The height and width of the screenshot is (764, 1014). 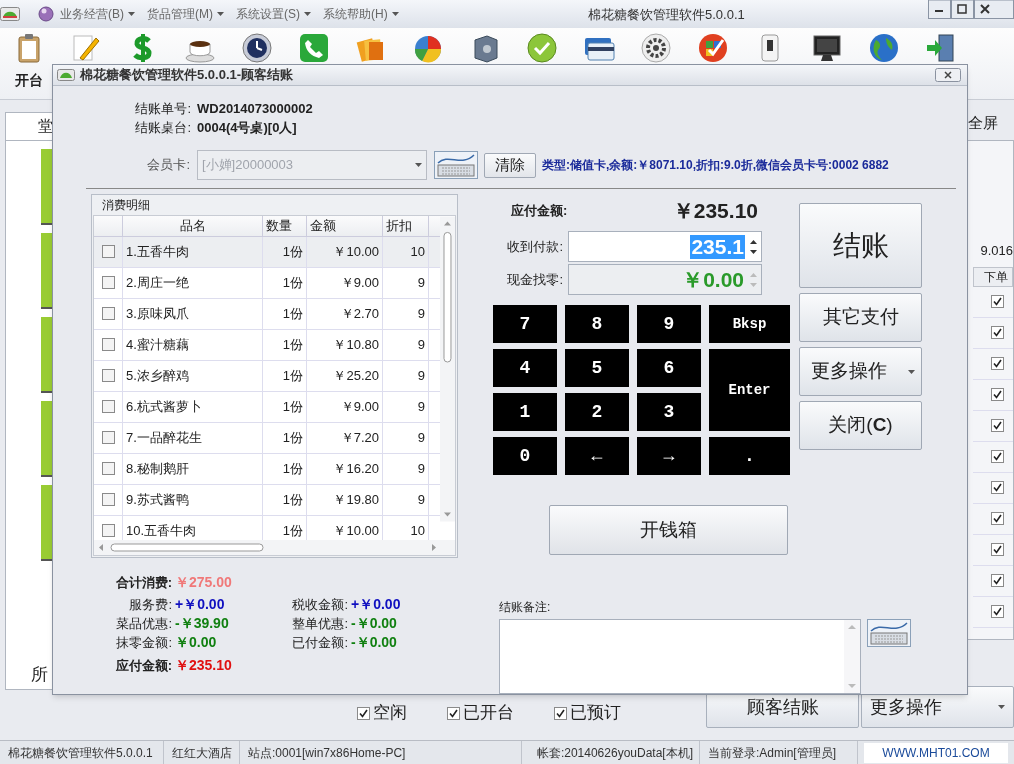 What do you see at coordinates (390, 713) in the screenshot?
I see `filter-label: 空闲` at bounding box center [390, 713].